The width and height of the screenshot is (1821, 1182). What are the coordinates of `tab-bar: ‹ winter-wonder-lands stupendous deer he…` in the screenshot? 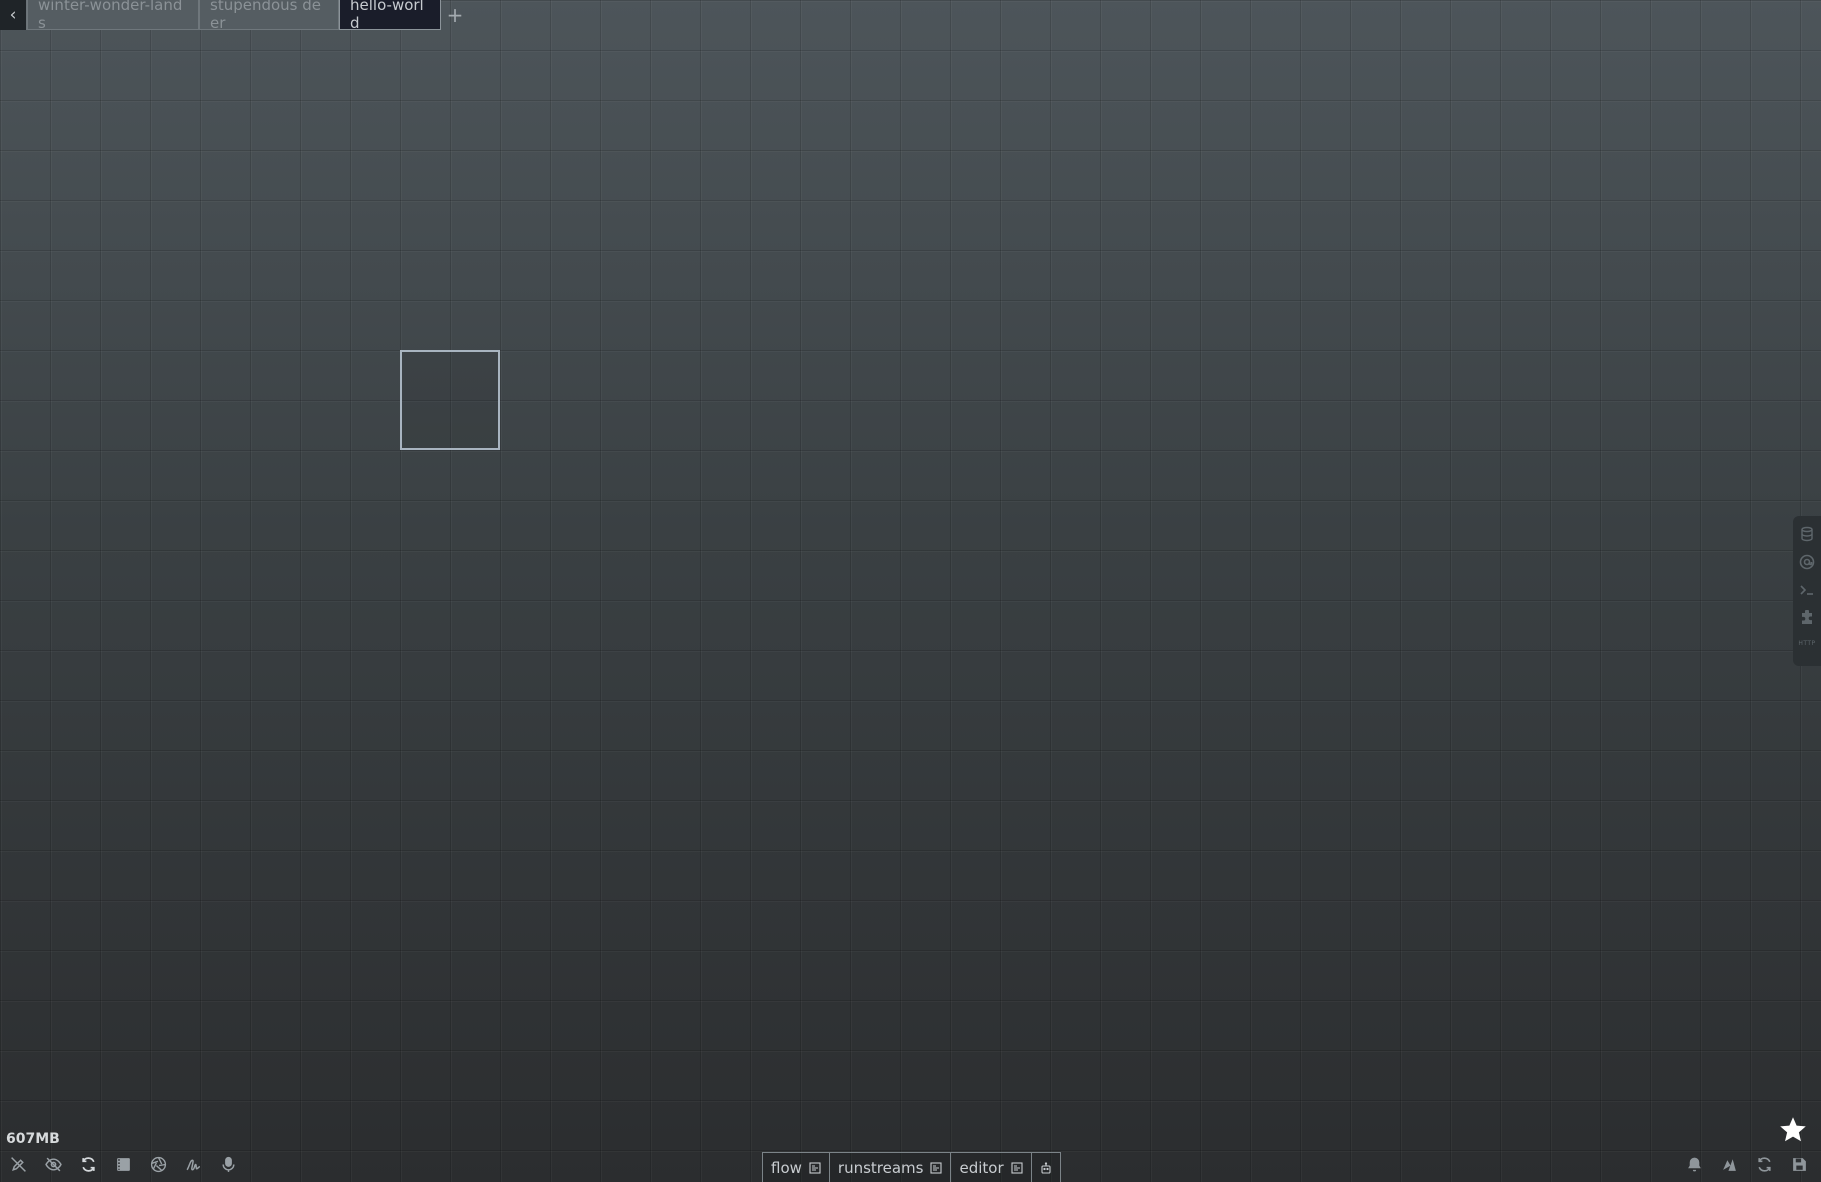 It's located at (234, 15).